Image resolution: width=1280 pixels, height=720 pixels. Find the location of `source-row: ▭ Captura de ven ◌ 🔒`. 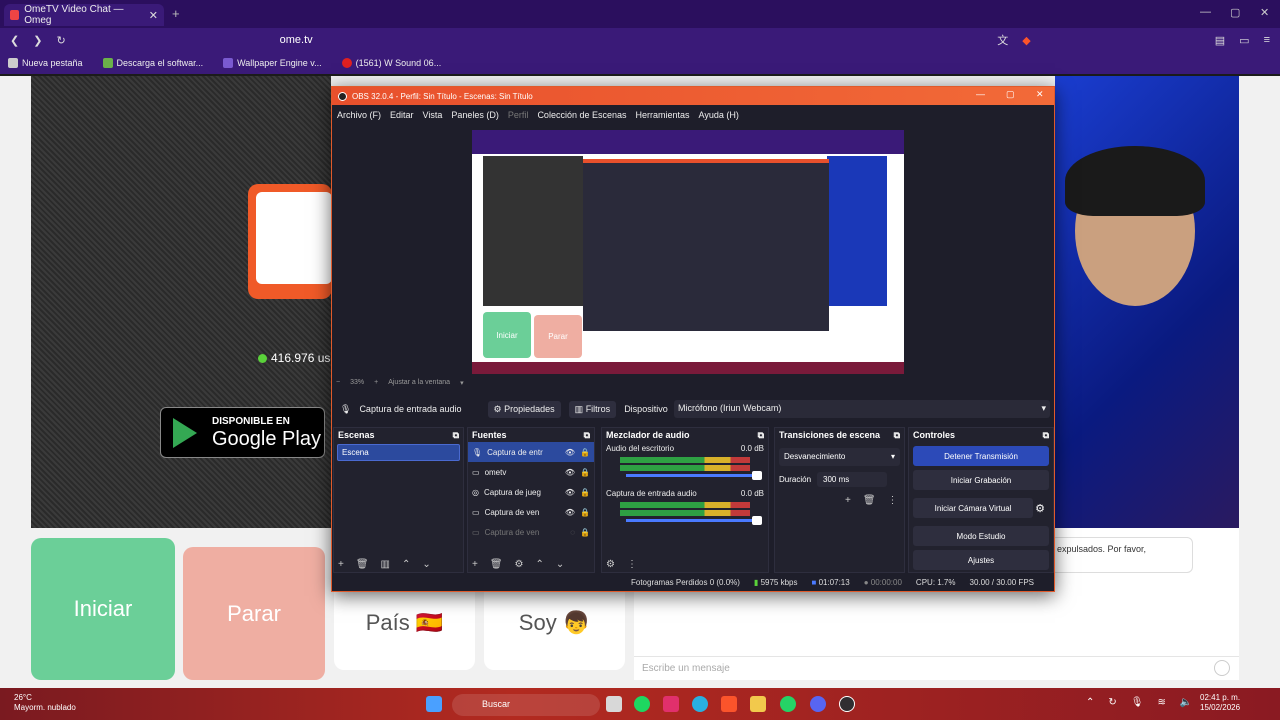

source-row: ▭ Captura de ven ◌ 🔒 is located at coordinates (531, 532).